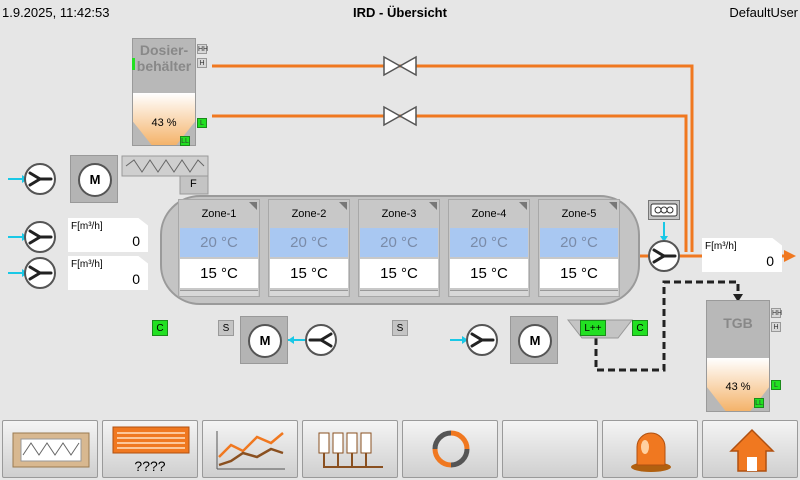  I want to click on process-icon, so click(51, 450).